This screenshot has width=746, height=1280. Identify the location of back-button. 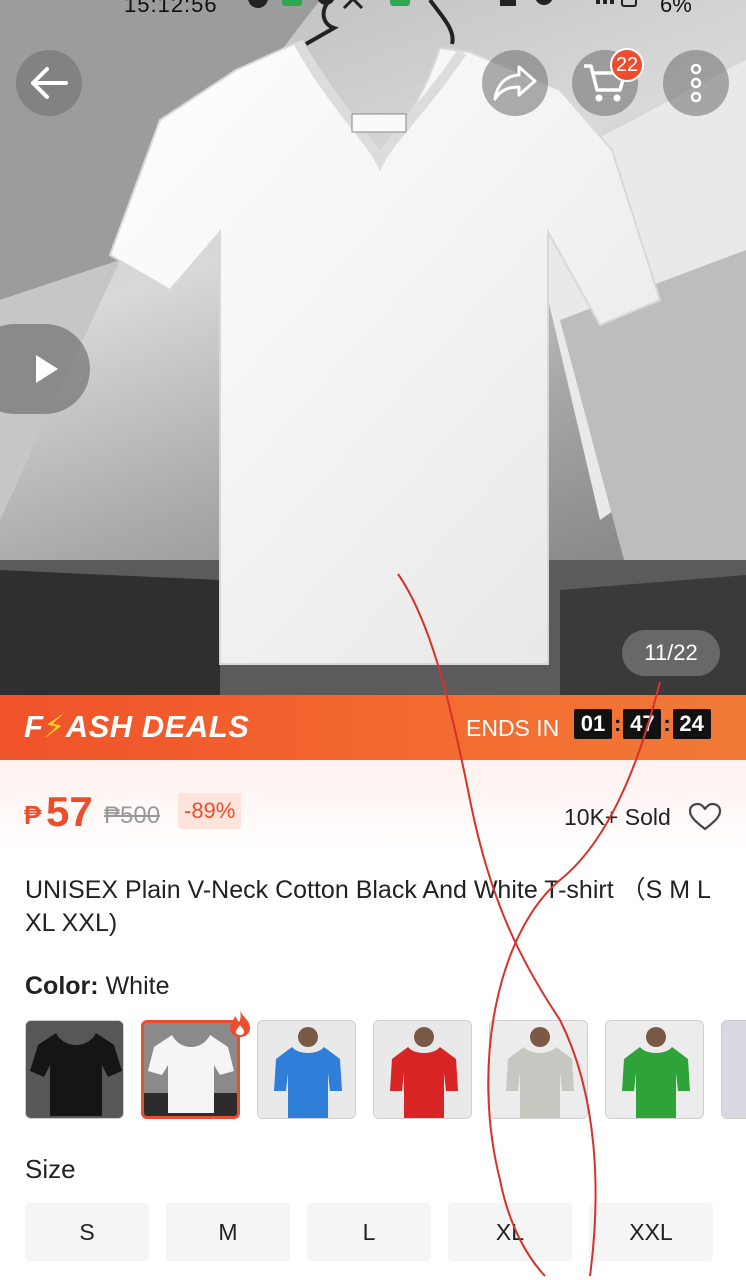
(49, 83).